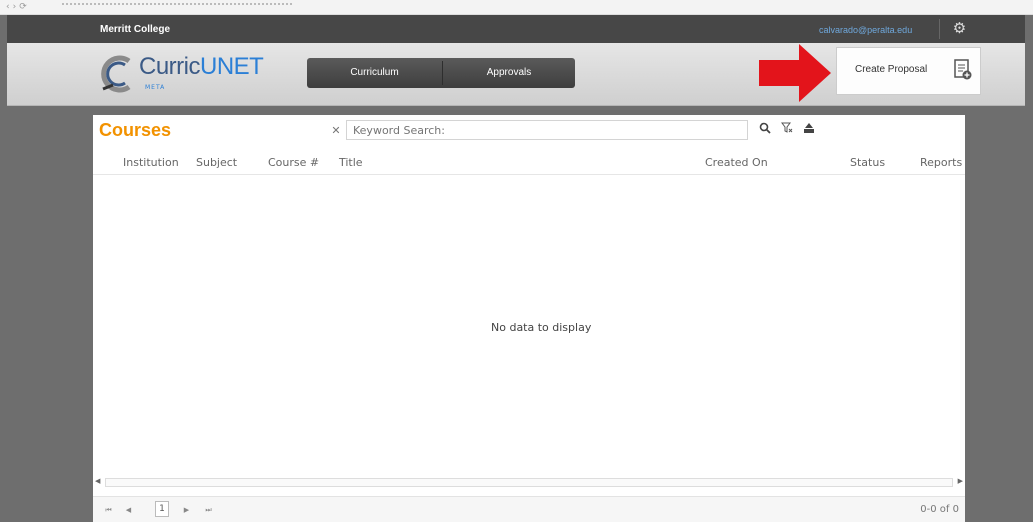 The width and height of the screenshot is (1033, 522). Describe the element at coordinates (216, 162) in the screenshot. I see `column-subject: Subject` at that location.